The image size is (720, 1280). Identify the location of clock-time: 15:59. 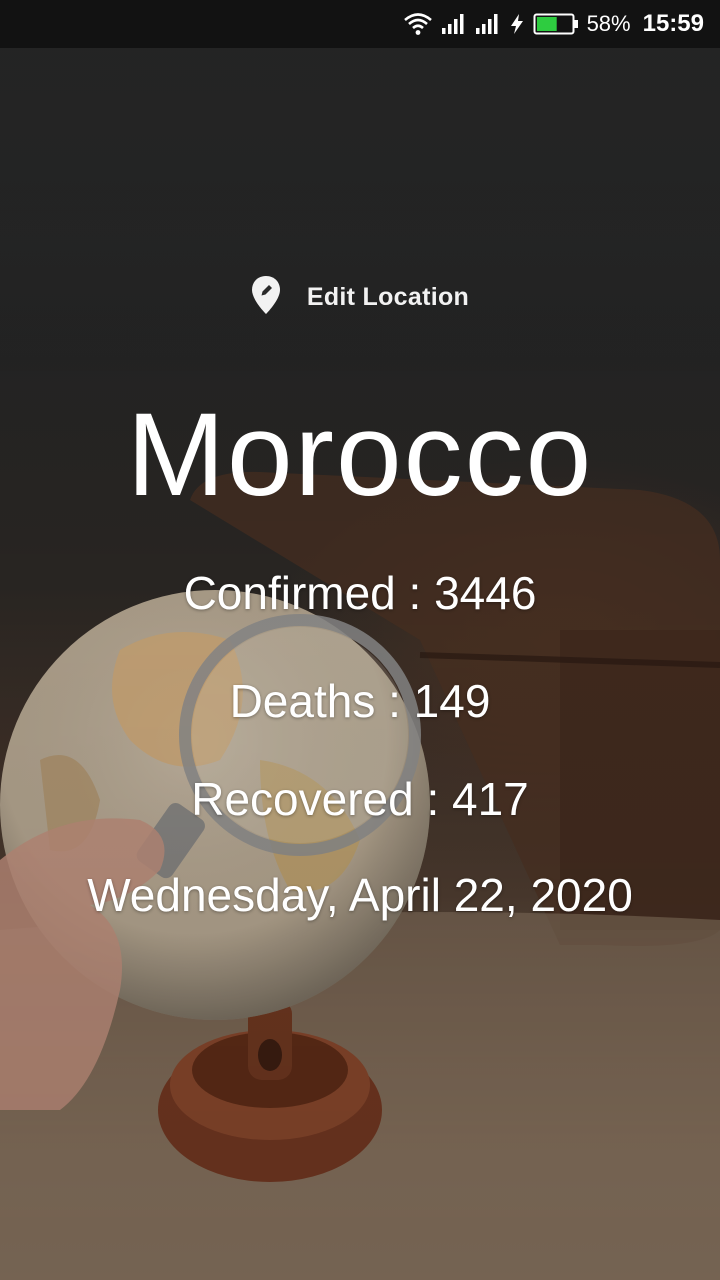
(673, 23).